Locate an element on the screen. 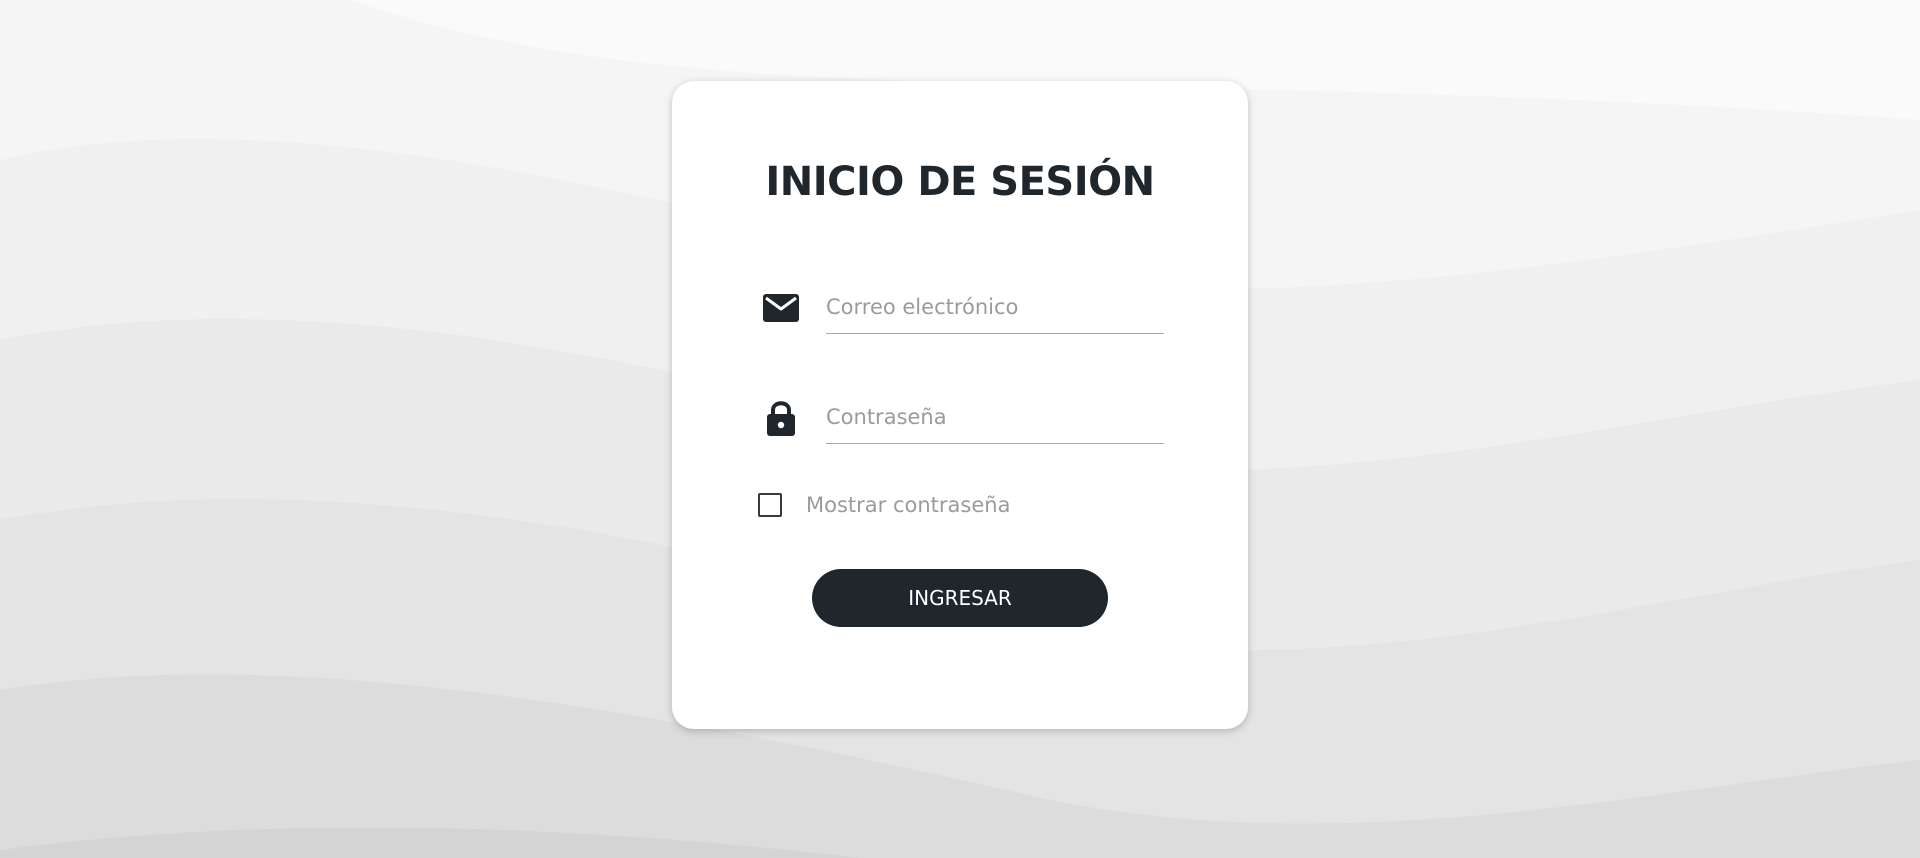  lock-icon is located at coordinates (781, 418).